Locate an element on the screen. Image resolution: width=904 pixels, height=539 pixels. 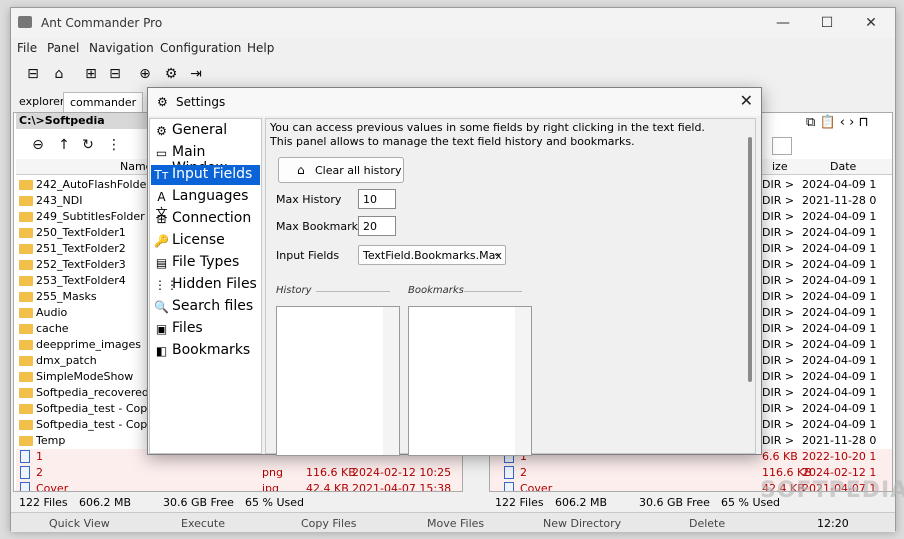
settings-gear-icon: ⚙ is located at coordinates (162, 102).